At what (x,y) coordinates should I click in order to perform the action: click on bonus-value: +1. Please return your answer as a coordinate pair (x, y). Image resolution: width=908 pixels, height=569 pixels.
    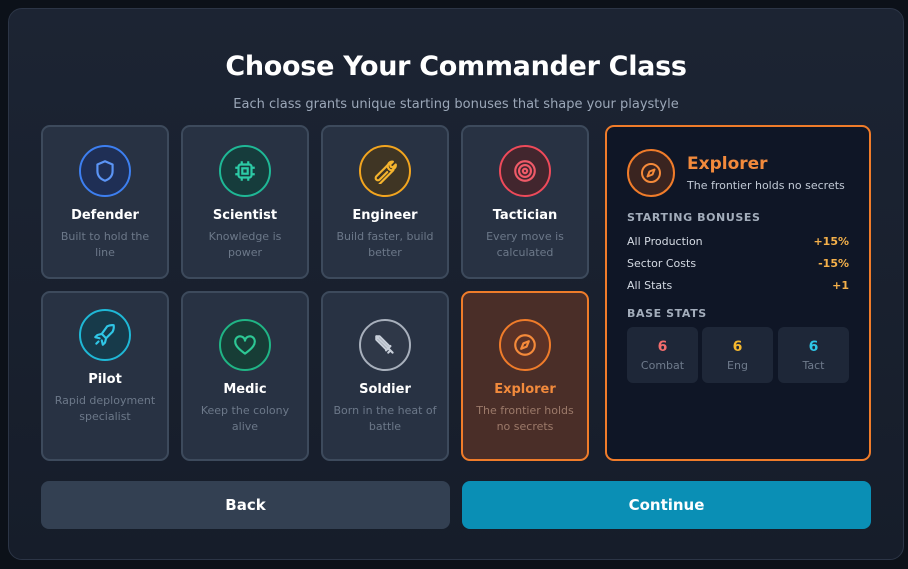
    Looking at the image, I should click on (840, 285).